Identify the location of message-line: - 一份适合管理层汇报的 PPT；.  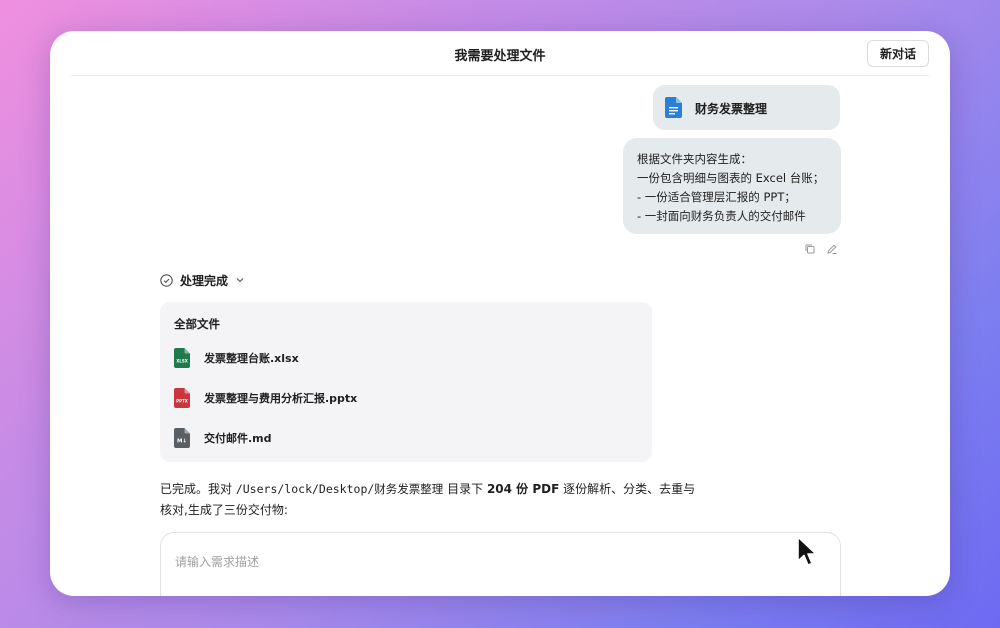
(716, 197).